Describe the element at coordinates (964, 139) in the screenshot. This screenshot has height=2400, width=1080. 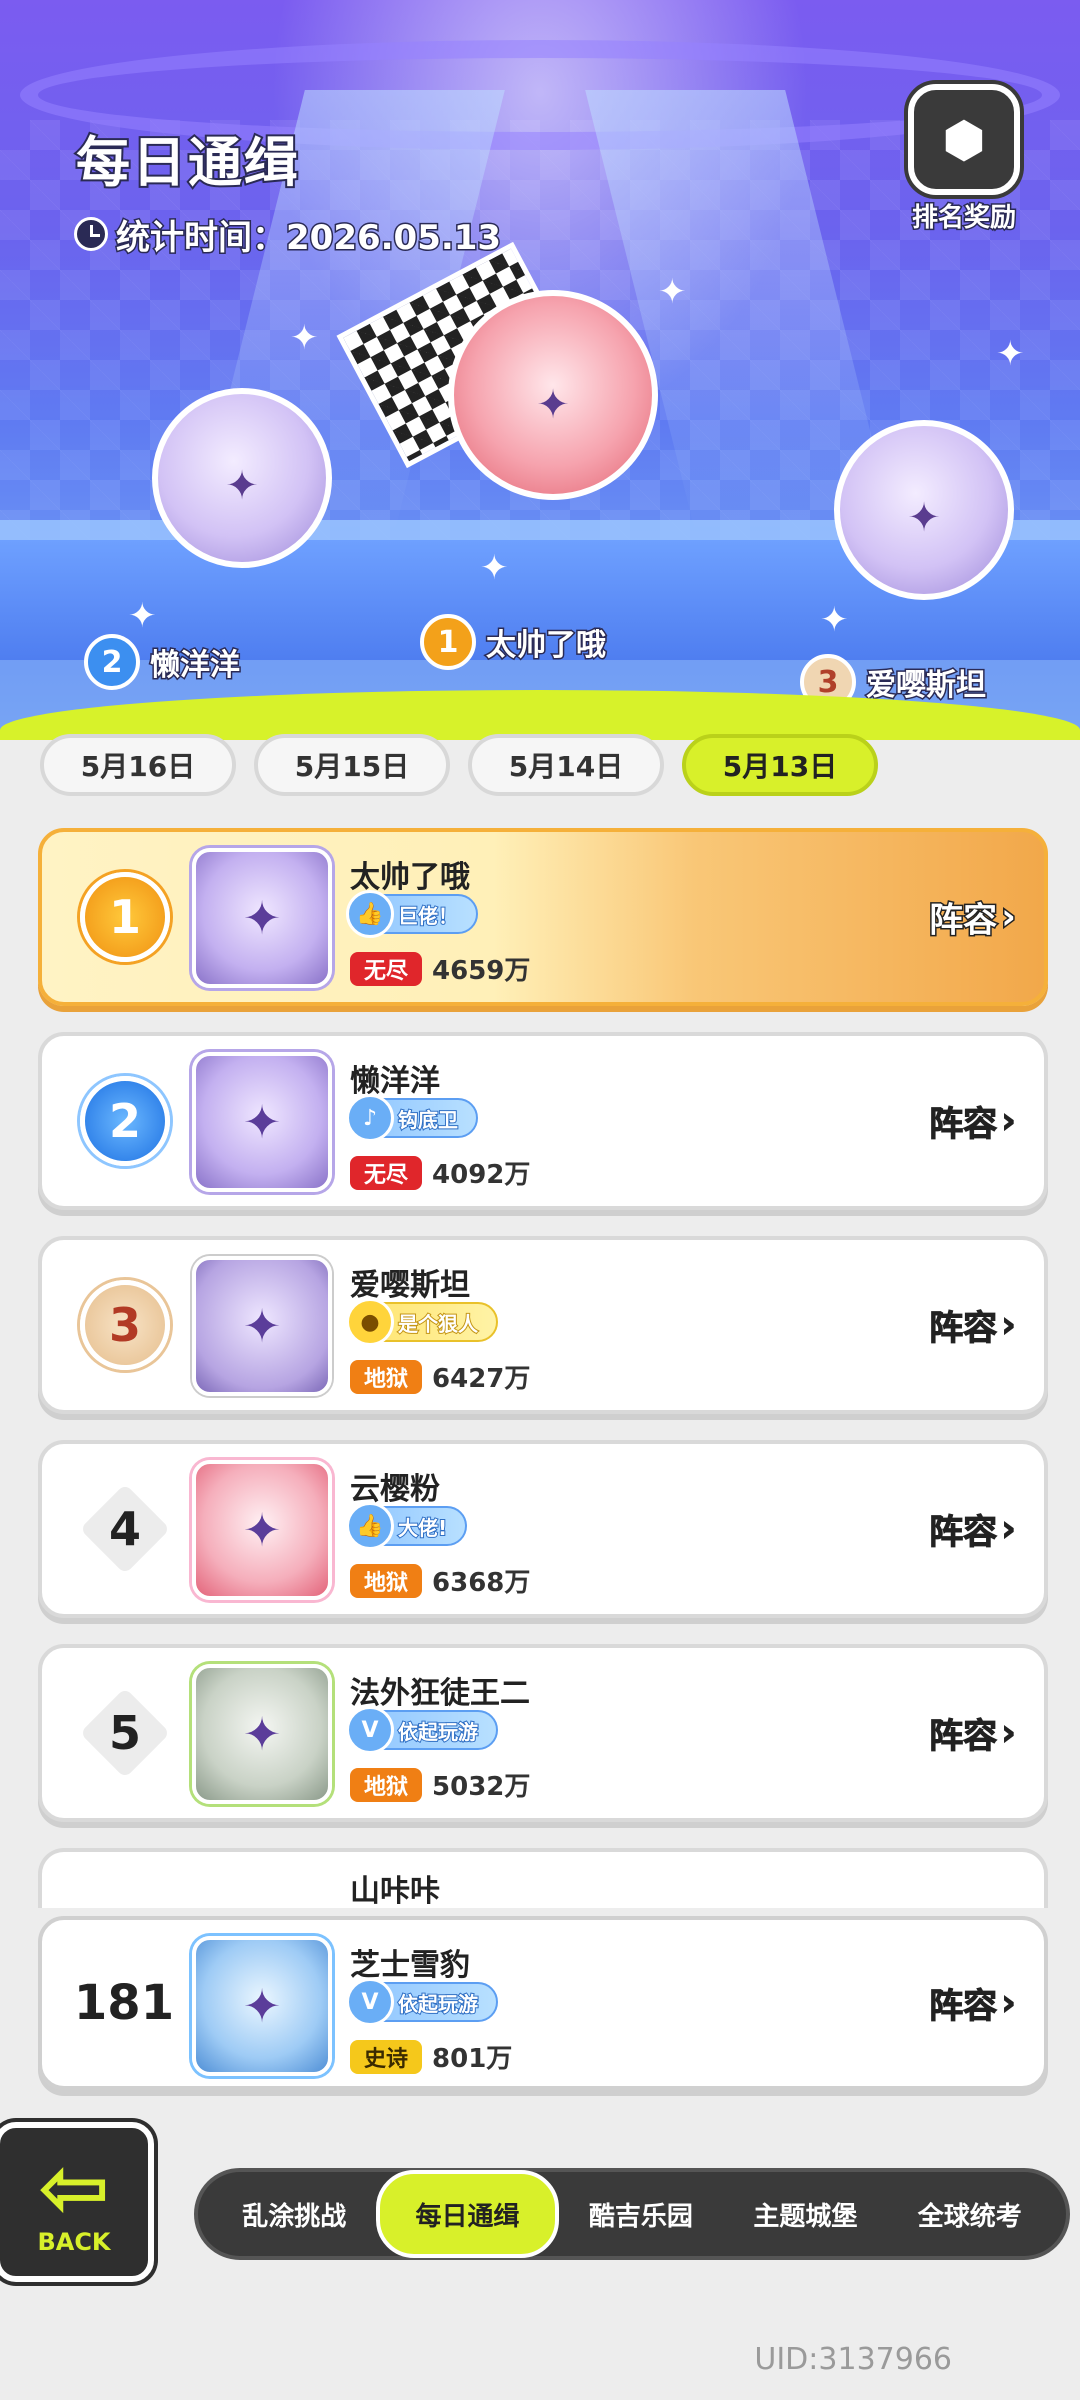
I see `gift-box-icon: ⬢` at that location.